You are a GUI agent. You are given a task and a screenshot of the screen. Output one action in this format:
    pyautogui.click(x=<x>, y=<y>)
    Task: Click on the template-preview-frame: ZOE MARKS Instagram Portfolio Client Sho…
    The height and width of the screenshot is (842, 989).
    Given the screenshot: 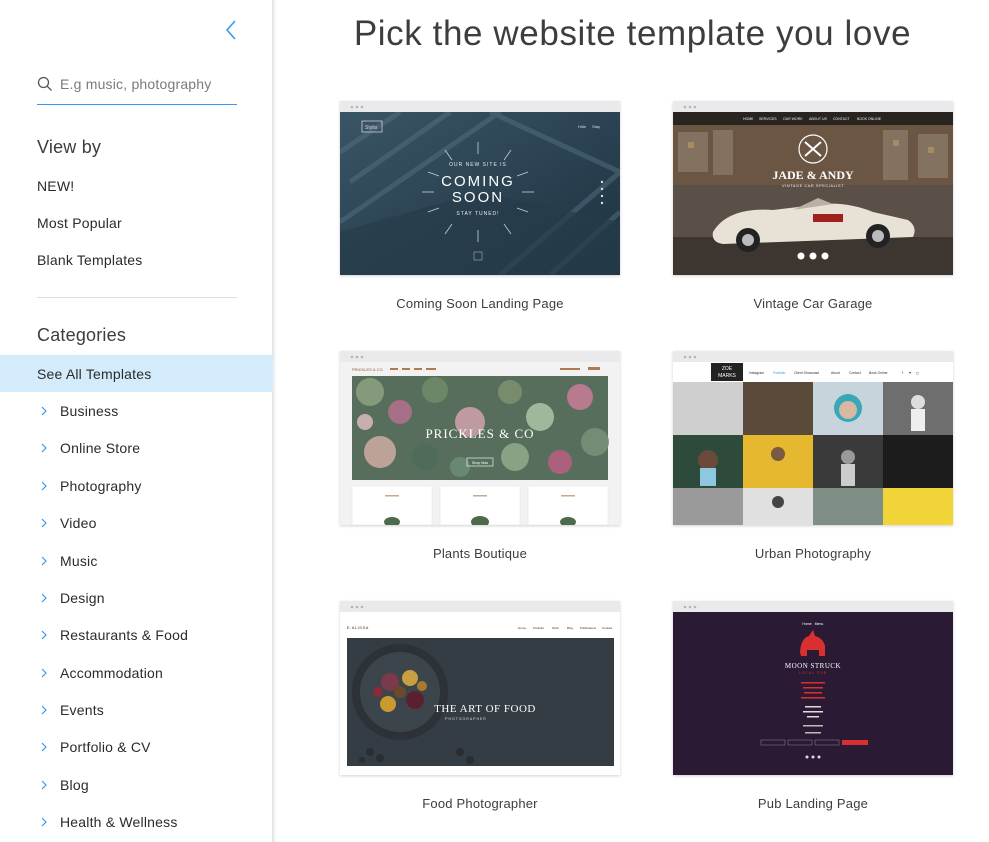 What is the action you would take?
    pyautogui.click(x=813, y=438)
    